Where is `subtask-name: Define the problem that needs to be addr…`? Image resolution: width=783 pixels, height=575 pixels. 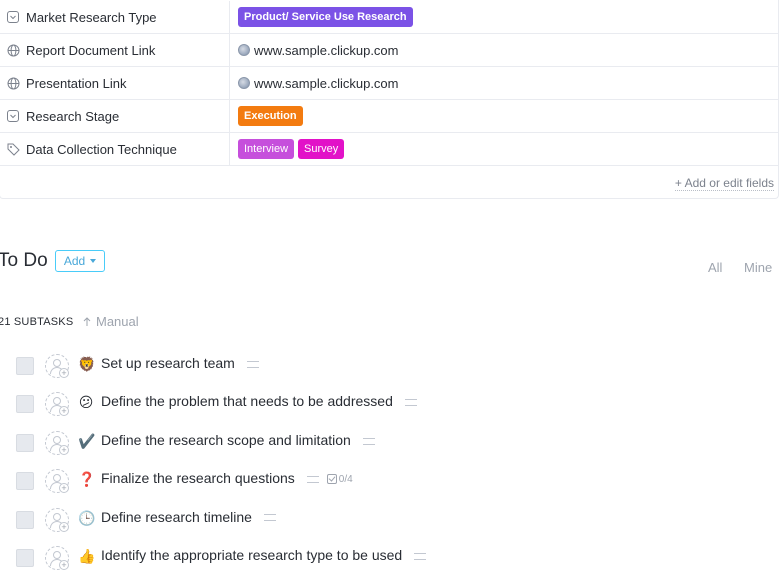
subtask-name: Define the problem that needs to be addr… is located at coordinates (259, 401).